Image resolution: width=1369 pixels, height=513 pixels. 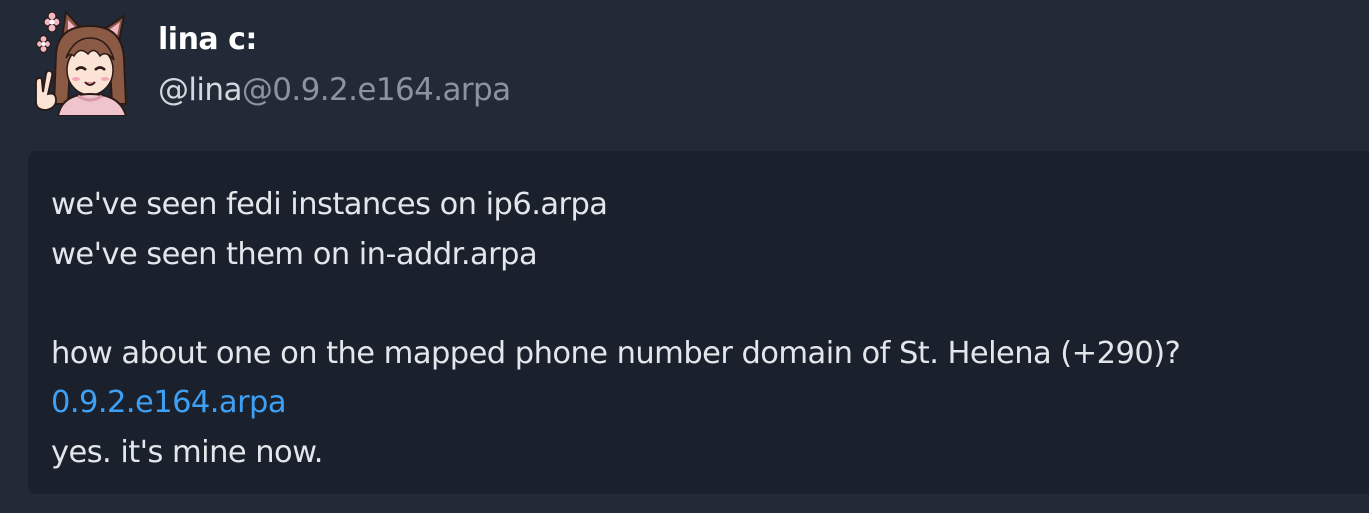 I want to click on avatar, so click(x=82, y=62).